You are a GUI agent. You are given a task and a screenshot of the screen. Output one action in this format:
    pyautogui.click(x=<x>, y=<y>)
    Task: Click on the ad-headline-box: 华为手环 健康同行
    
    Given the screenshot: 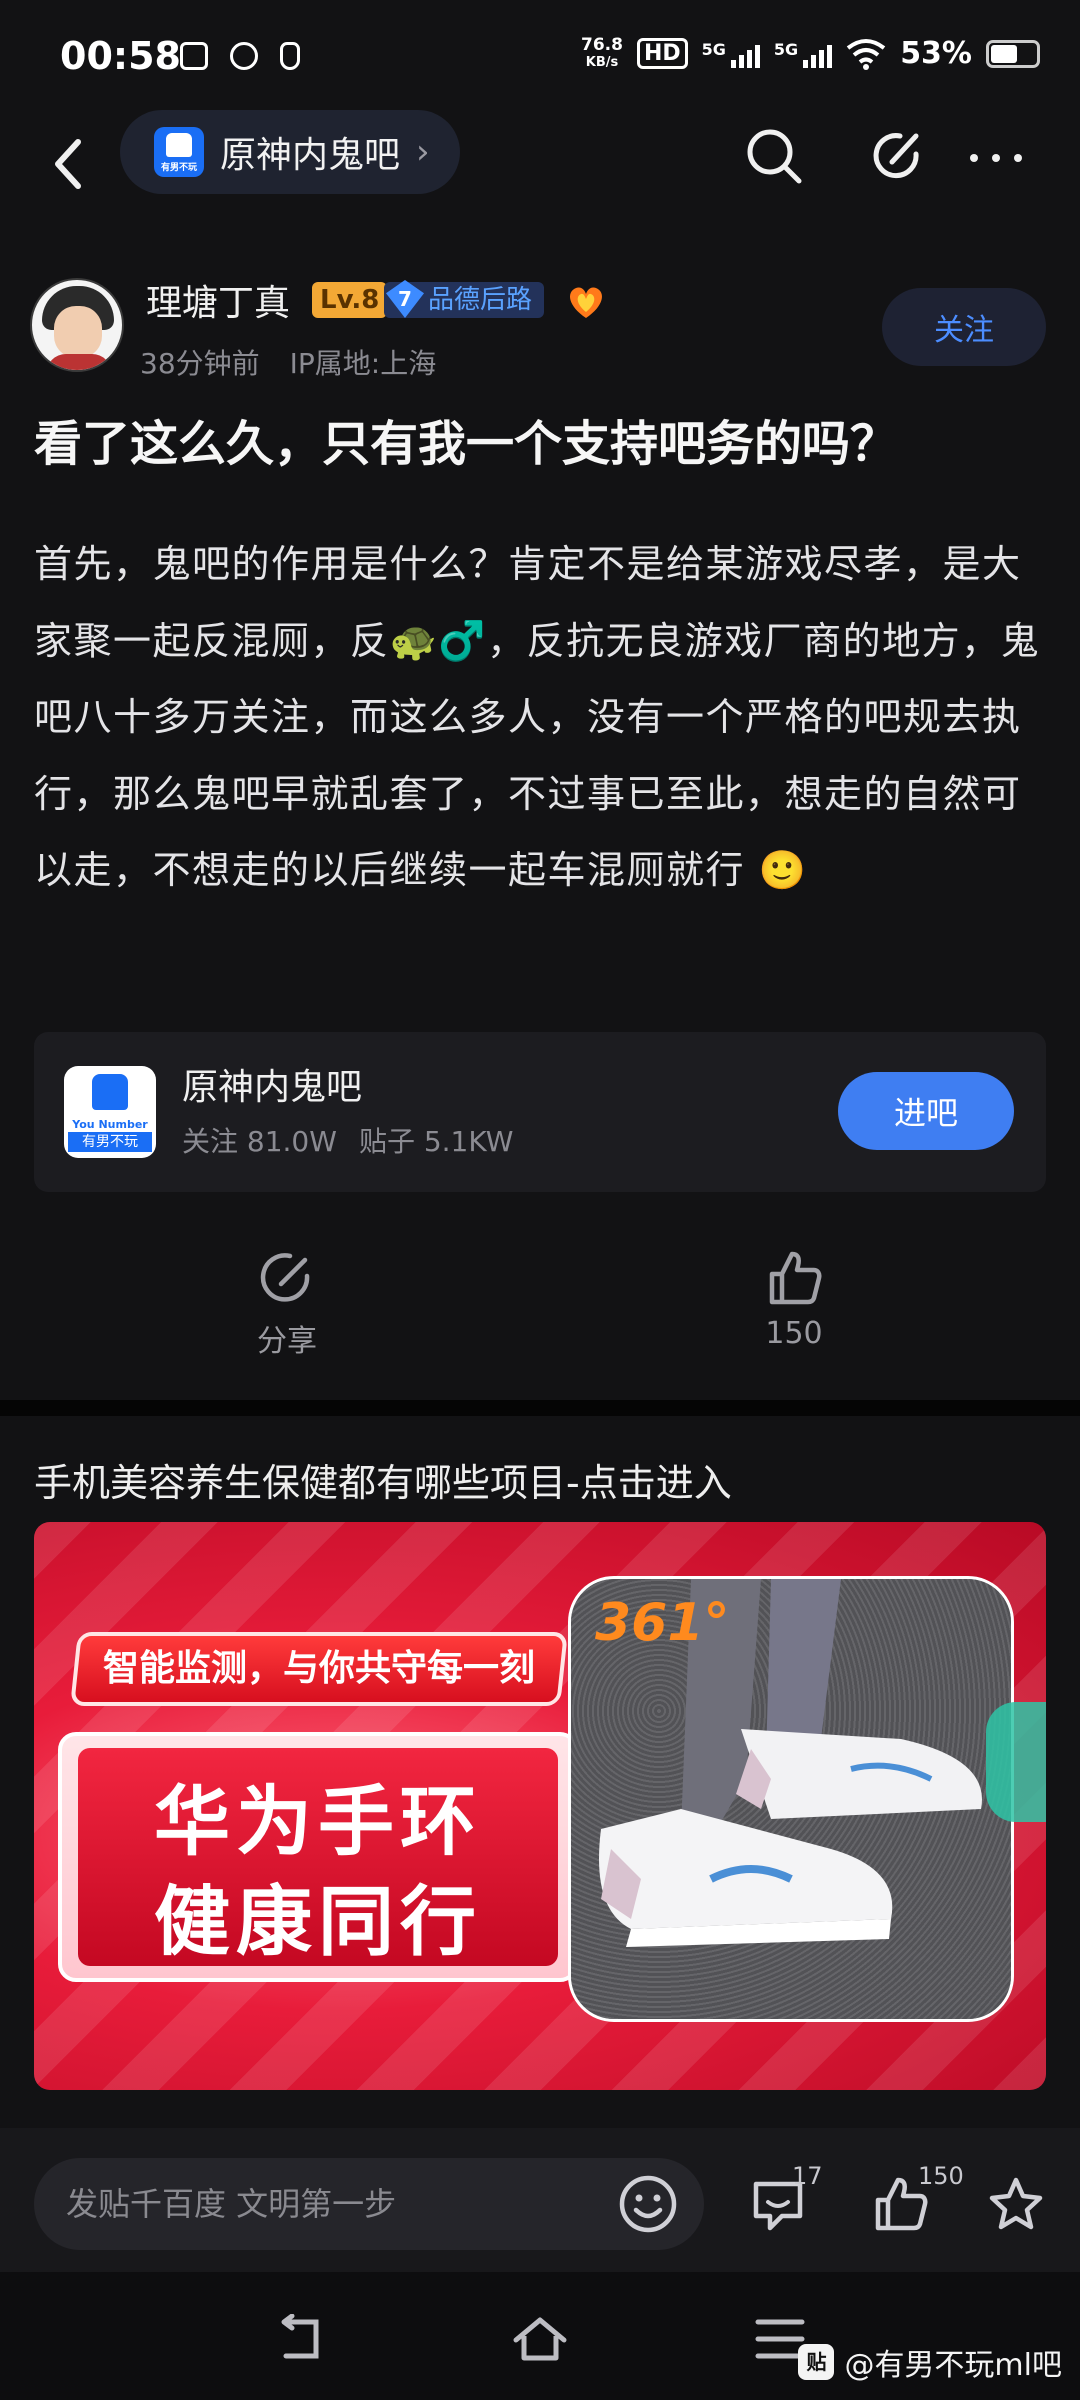 What is the action you would take?
    pyautogui.click(x=318, y=1857)
    